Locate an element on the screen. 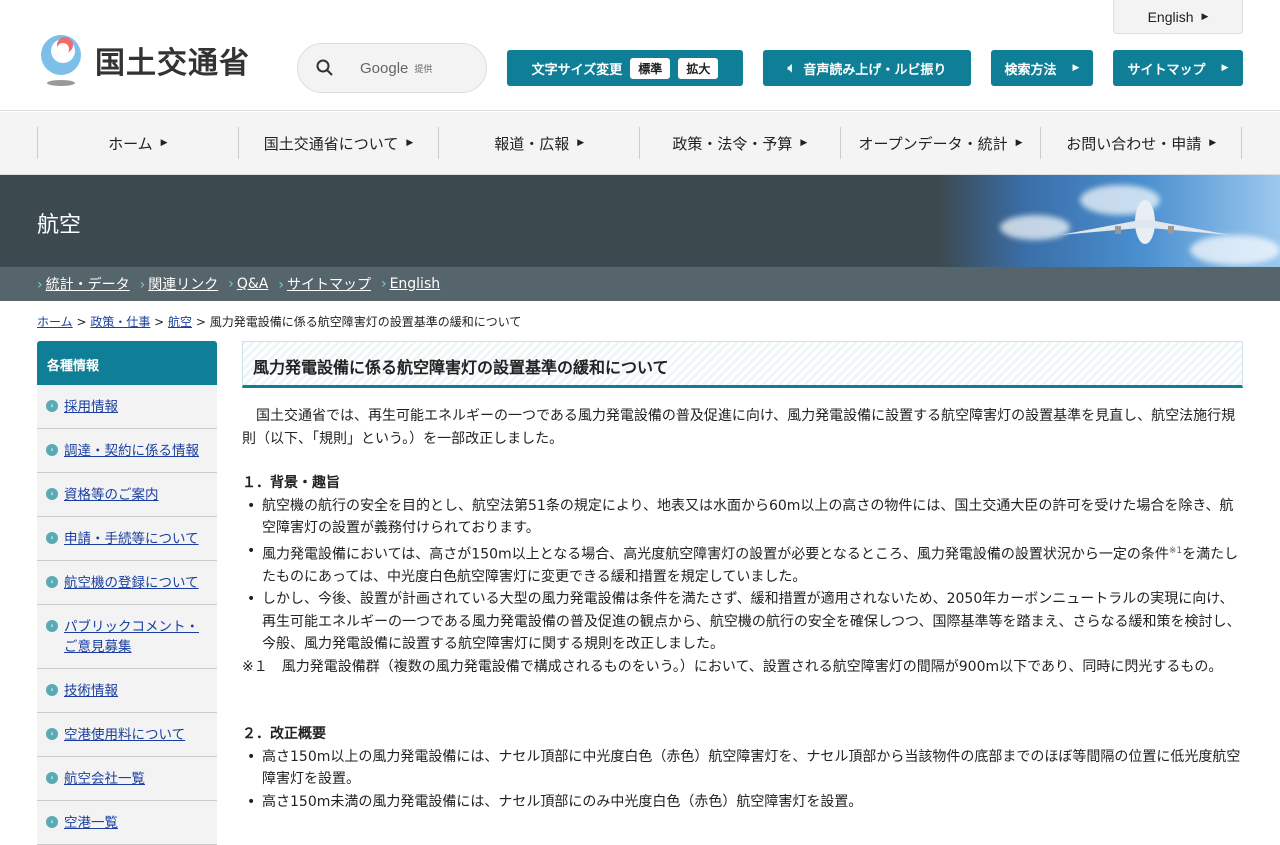 The width and height of the screenshot is (1280, 845). subnav-qa: Q&A is located at coordinates (253, 284).